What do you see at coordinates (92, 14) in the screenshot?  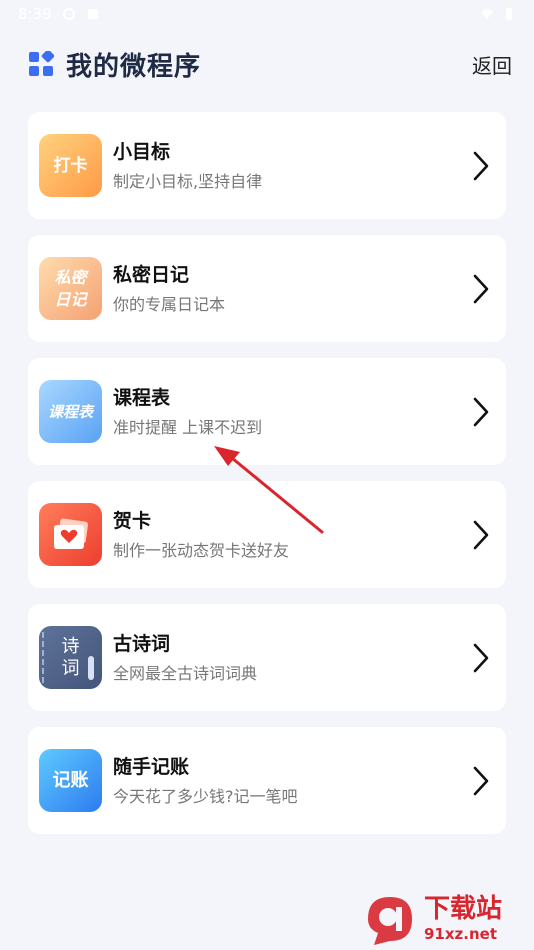 I see `notification-status-icon` at bounding box center [92, 14].